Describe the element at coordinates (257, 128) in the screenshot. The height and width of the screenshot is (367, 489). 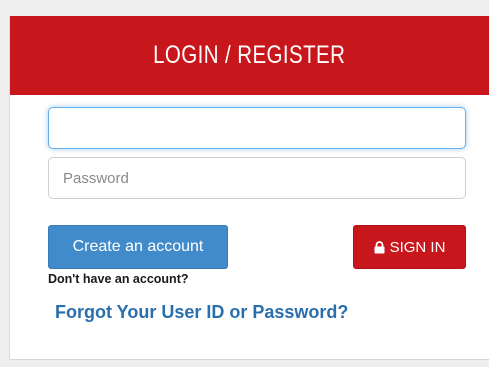
I see `user-id-field` at that location.